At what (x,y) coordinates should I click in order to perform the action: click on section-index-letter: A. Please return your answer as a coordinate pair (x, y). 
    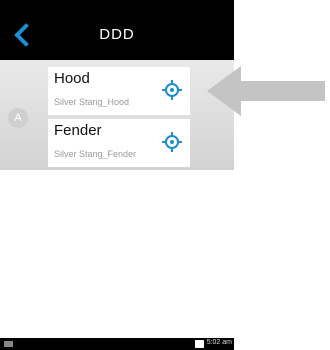
    Looking at the image, I should click on (18, 118).